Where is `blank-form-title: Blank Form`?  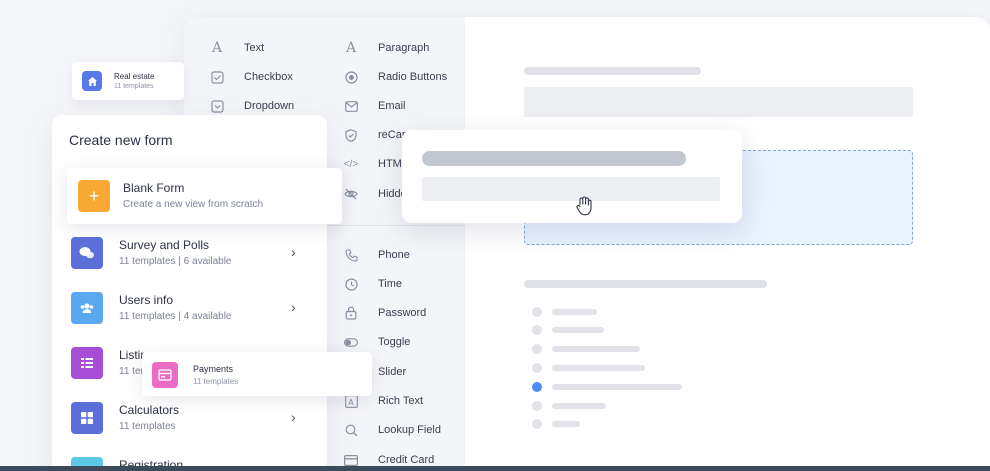
blank-form-title: Blank Form is located at coordinates (154, 188).